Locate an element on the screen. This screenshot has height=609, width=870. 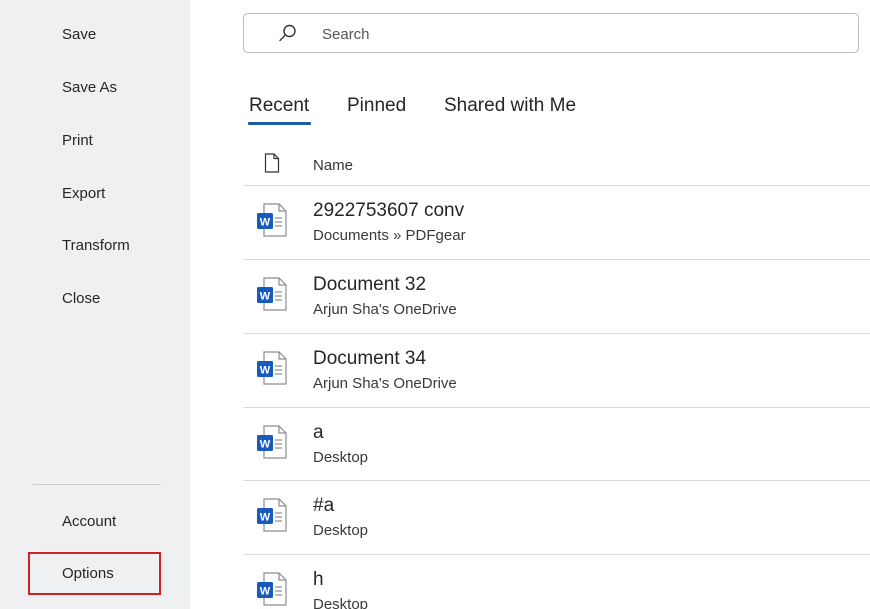
file-row: W a Desktop is located at coordinates (556, 444).